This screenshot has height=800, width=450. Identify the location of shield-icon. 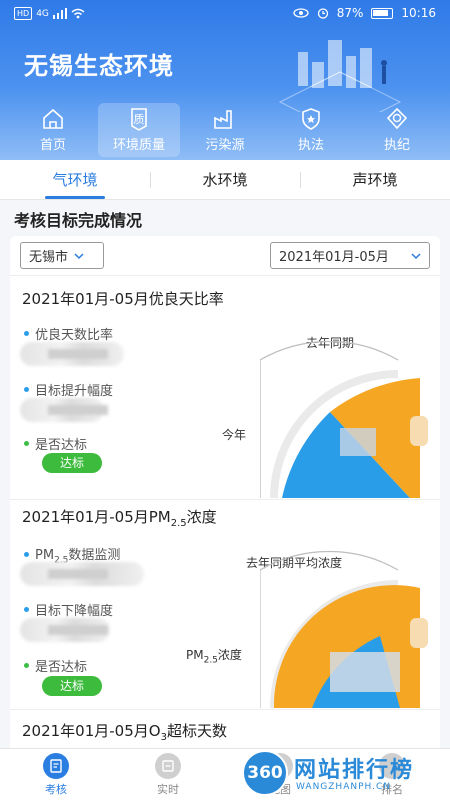
(397, 118).